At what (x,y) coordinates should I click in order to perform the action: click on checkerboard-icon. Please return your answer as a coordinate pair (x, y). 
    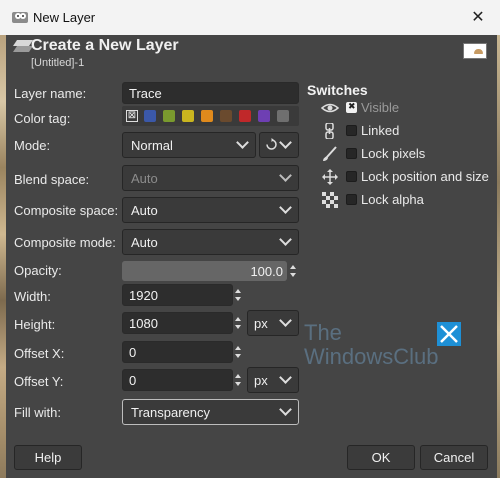
    Looking at the image, I should click on (330, 200).